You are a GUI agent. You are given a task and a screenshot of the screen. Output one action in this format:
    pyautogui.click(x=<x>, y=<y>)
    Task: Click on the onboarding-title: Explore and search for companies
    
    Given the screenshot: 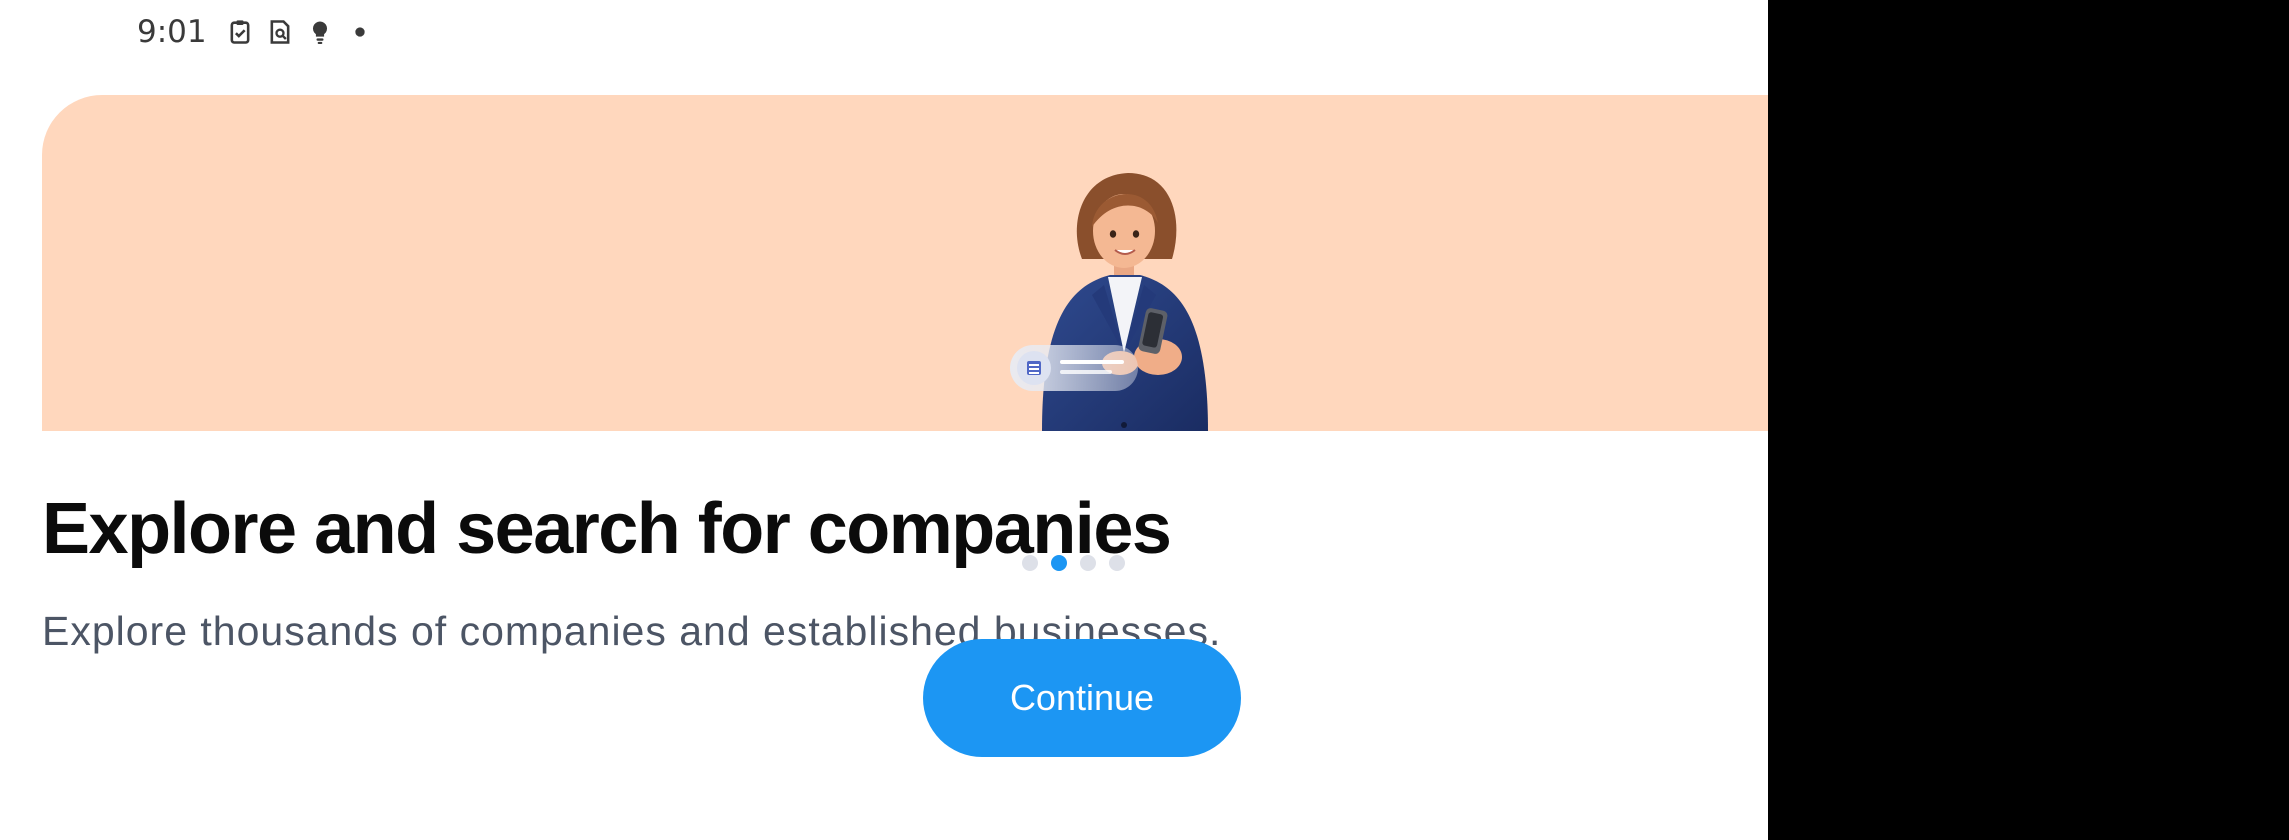 What is the action you would take?
    pyautogui.click(x=607, y=529)
    